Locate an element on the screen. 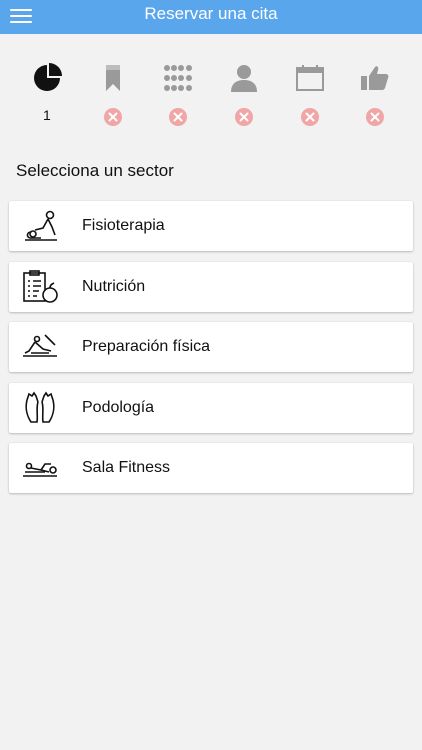 The height and width of the screenshot is (750, 422). calendar-icon is located at coordinates (309, 78).